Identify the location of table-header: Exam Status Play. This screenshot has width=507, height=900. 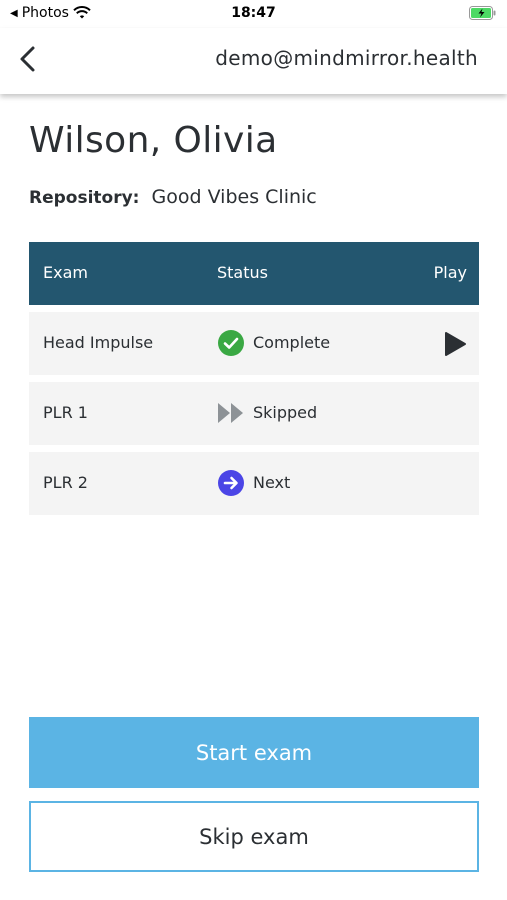
(254, 273).